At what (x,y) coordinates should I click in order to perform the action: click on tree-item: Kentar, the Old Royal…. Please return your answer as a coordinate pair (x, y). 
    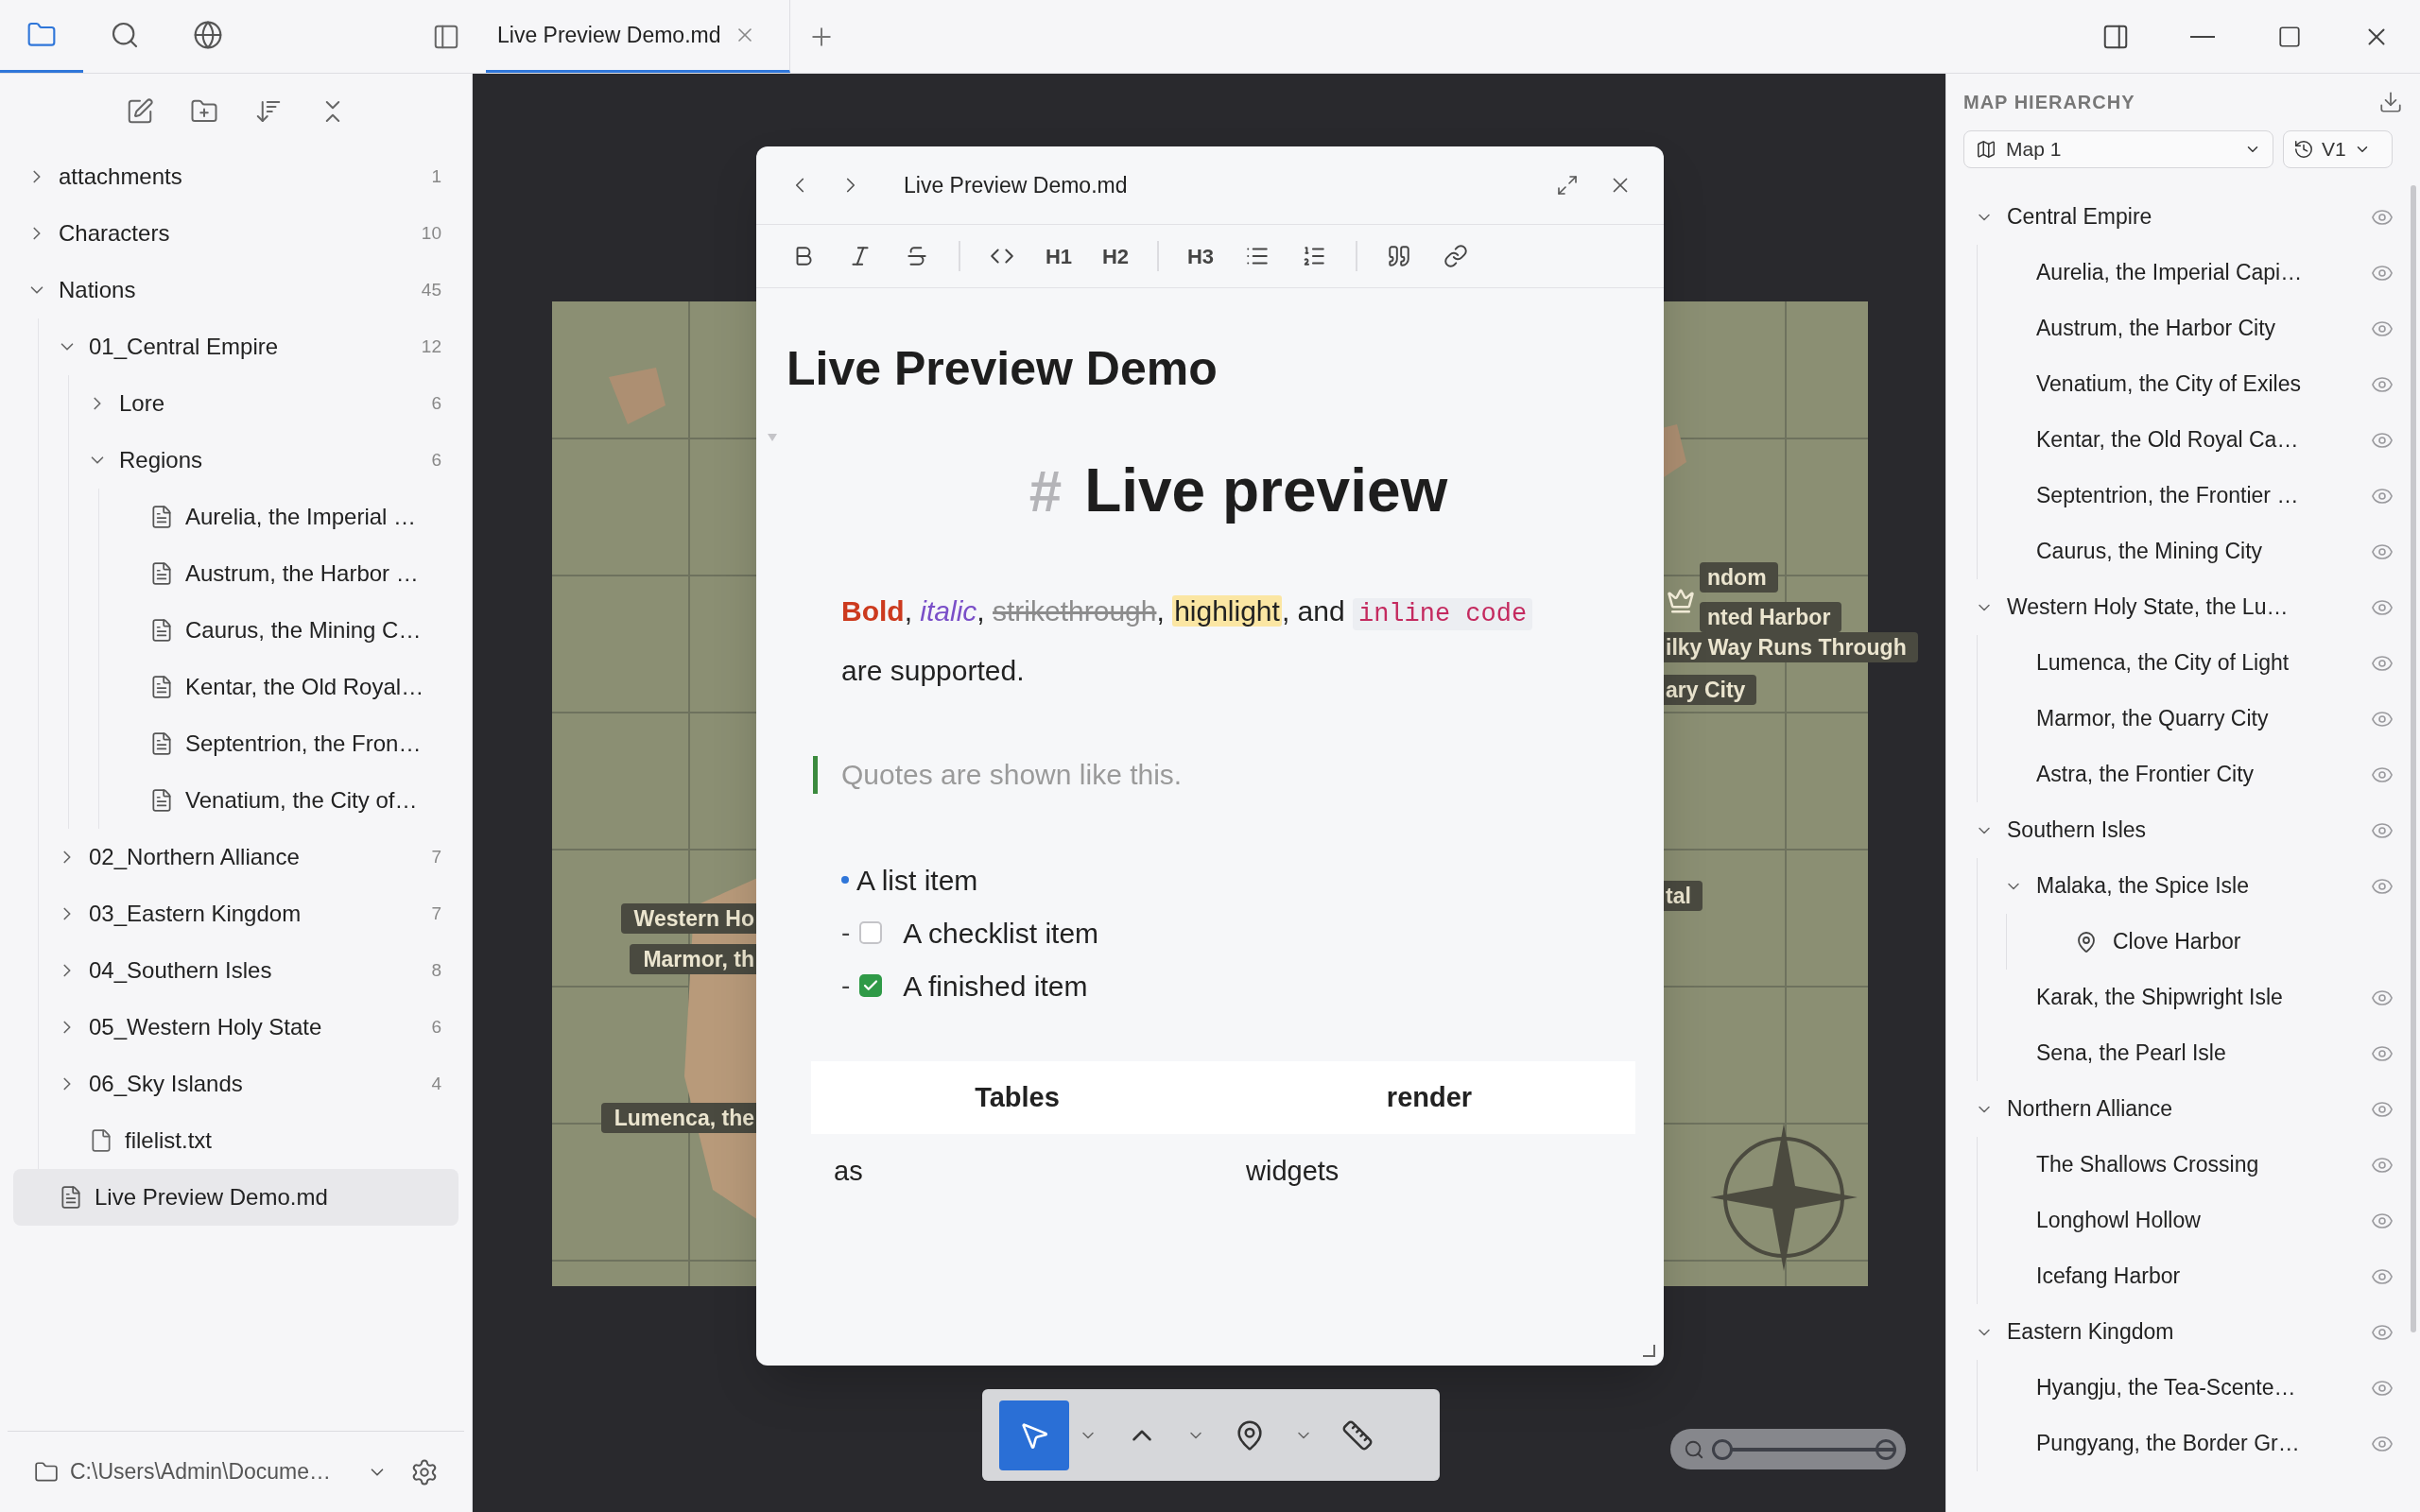
    Looking at the image, I should click on (235, 687).